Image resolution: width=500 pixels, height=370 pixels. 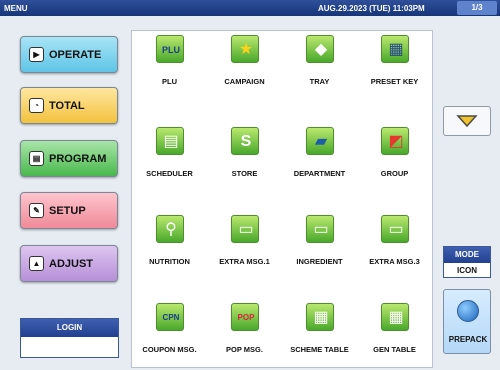 I want to click on book-icon: ▤, so click(x=36, y=158).